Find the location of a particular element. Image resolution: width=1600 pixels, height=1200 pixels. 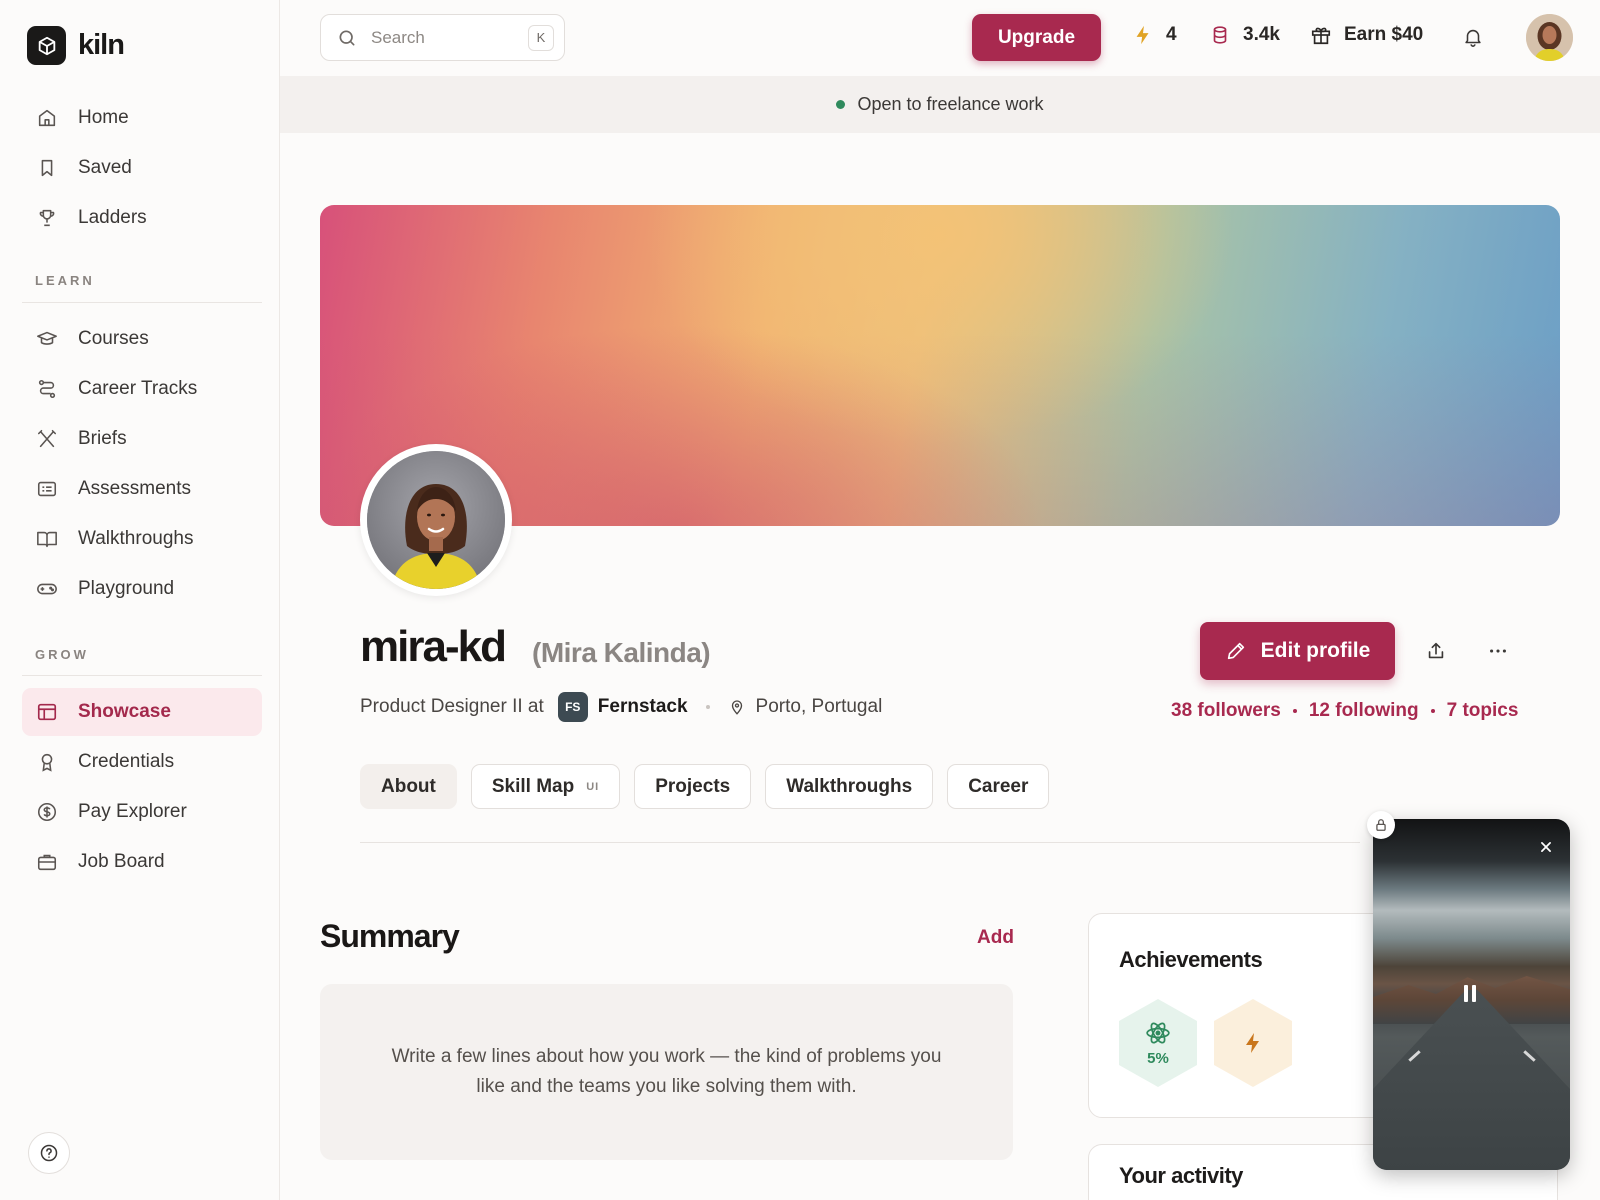

search-placeholder: Search is located at coordinates (398, 37).